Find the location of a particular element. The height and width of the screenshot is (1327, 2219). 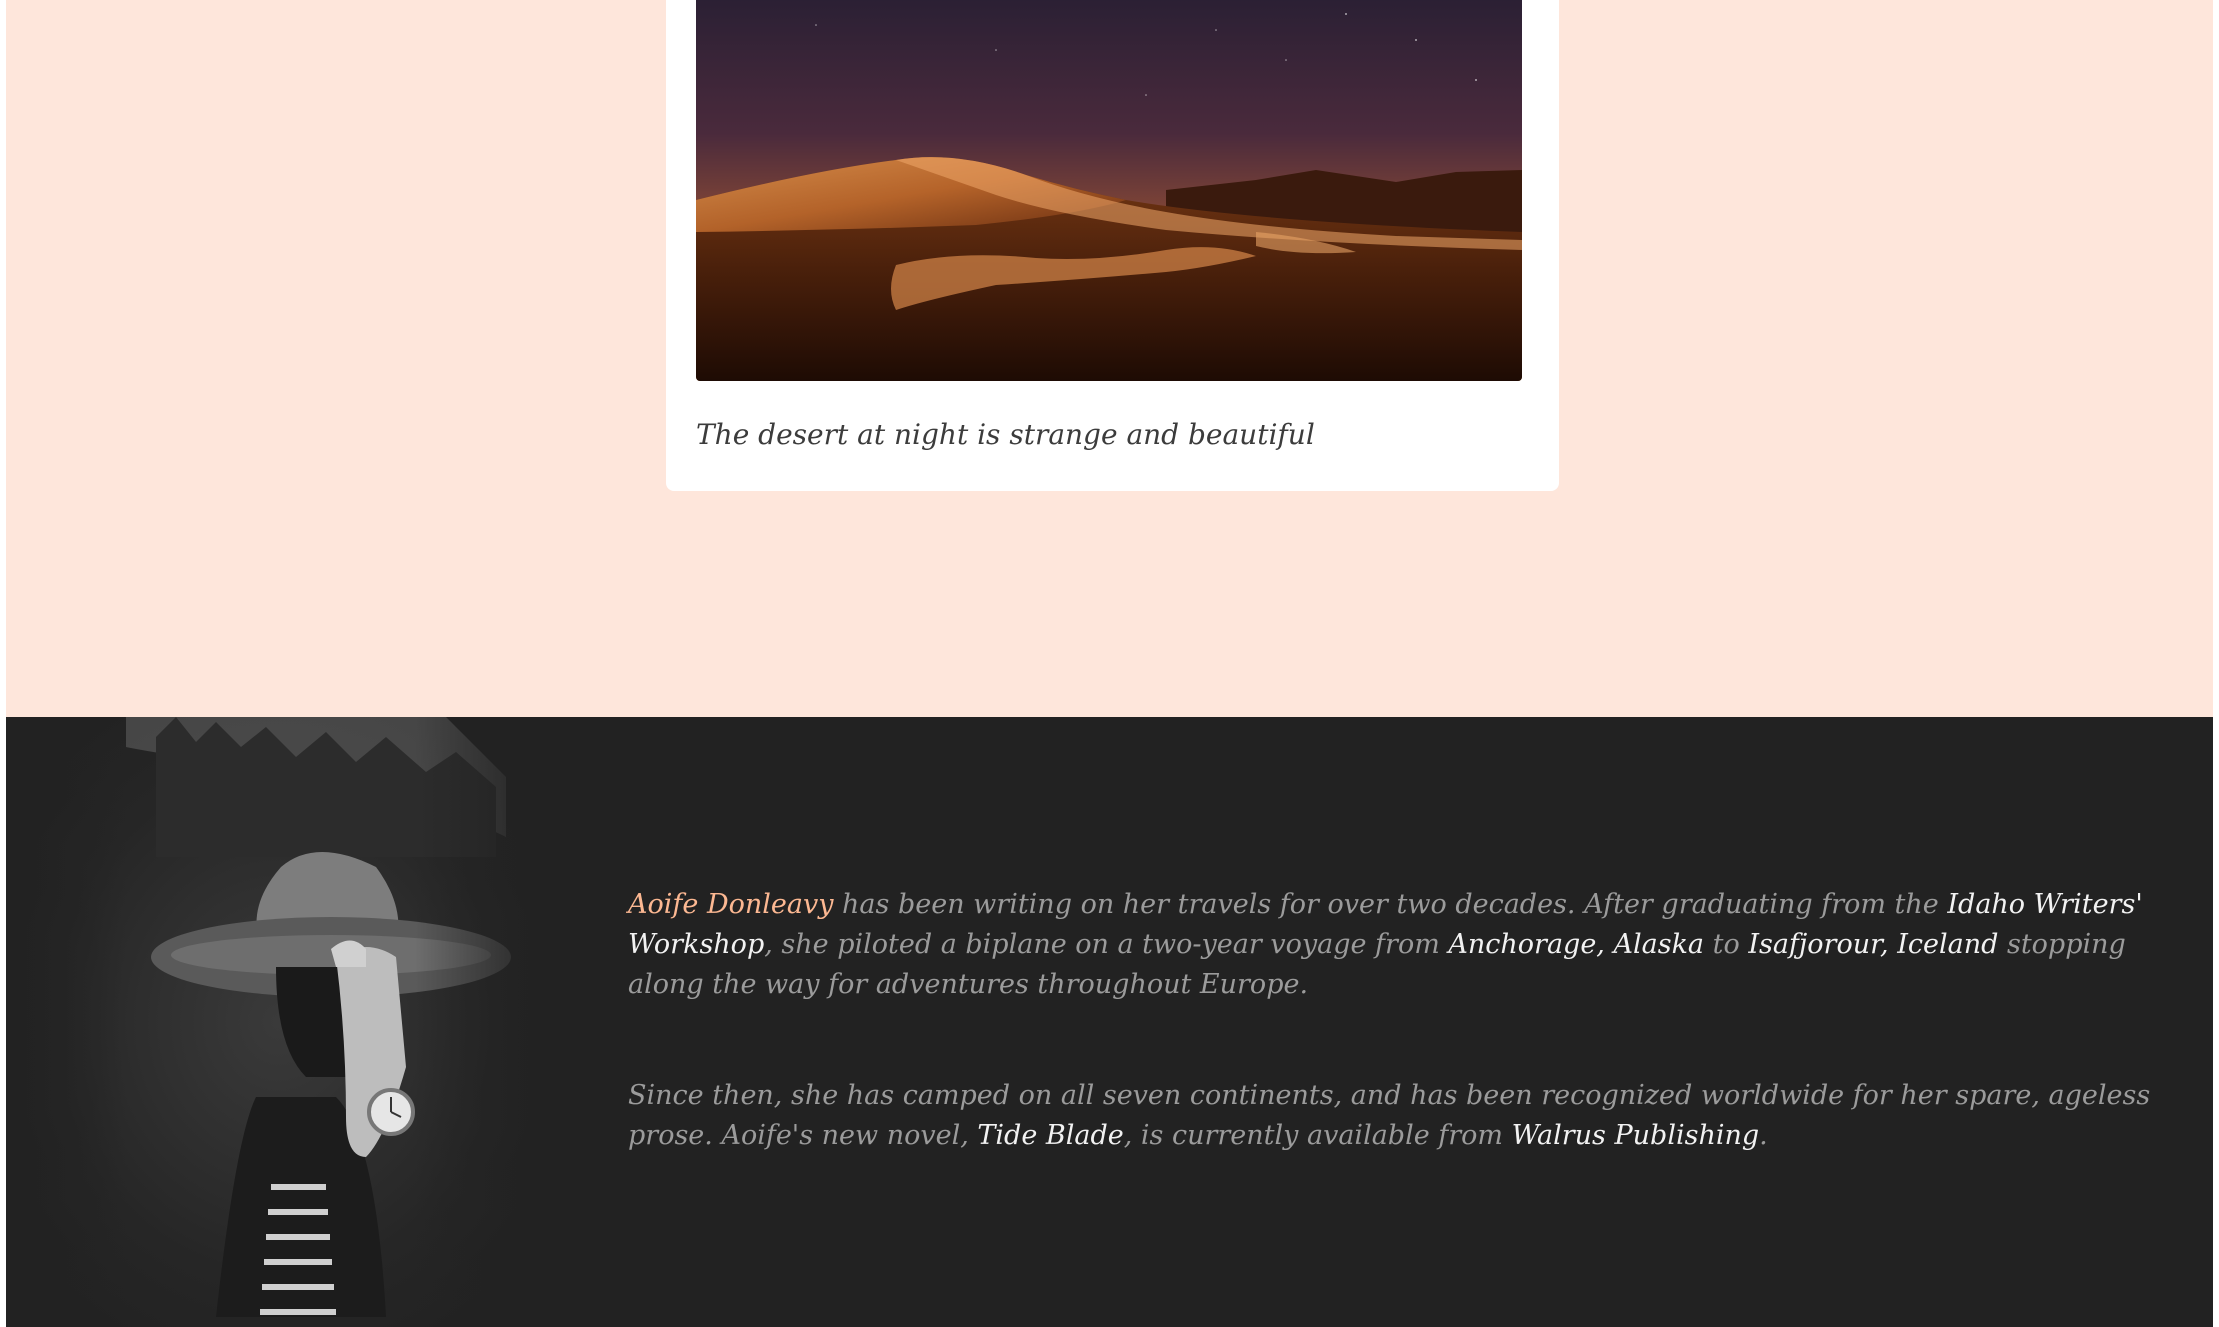

author-name: Aoife Donleavy is located at coordinates (731, 904).